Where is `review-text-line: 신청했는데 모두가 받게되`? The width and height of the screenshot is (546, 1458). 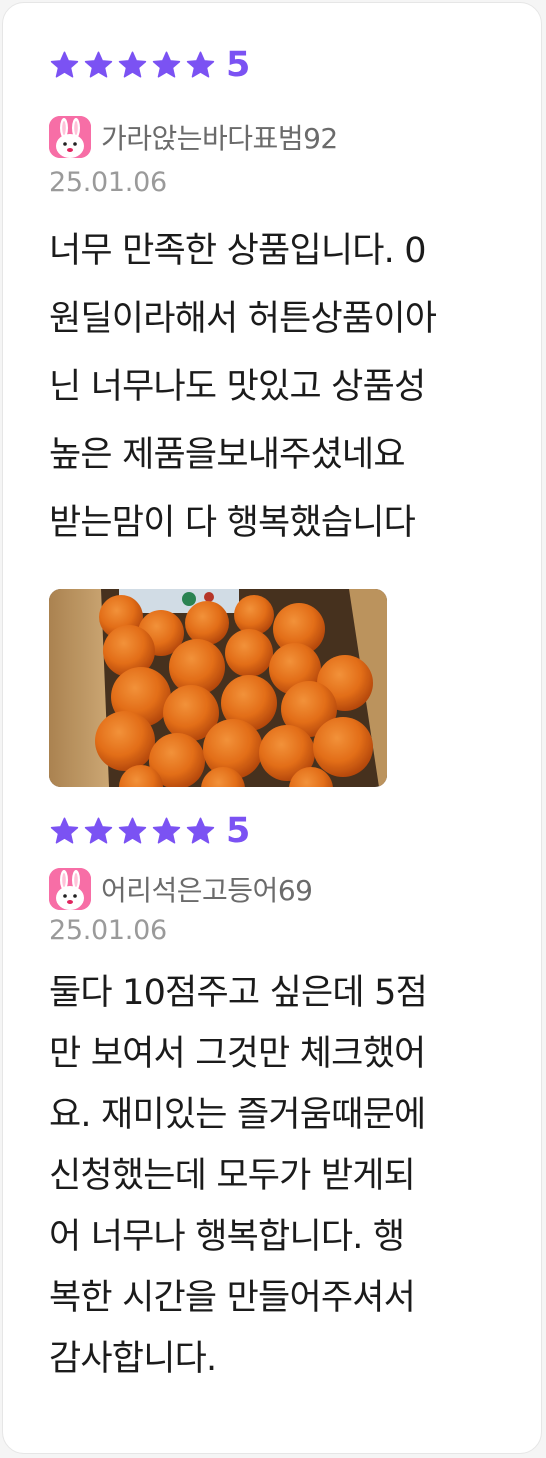 review-text-line: 신청했는데 모두가 받게되 is located at coordinates (232, 1176).